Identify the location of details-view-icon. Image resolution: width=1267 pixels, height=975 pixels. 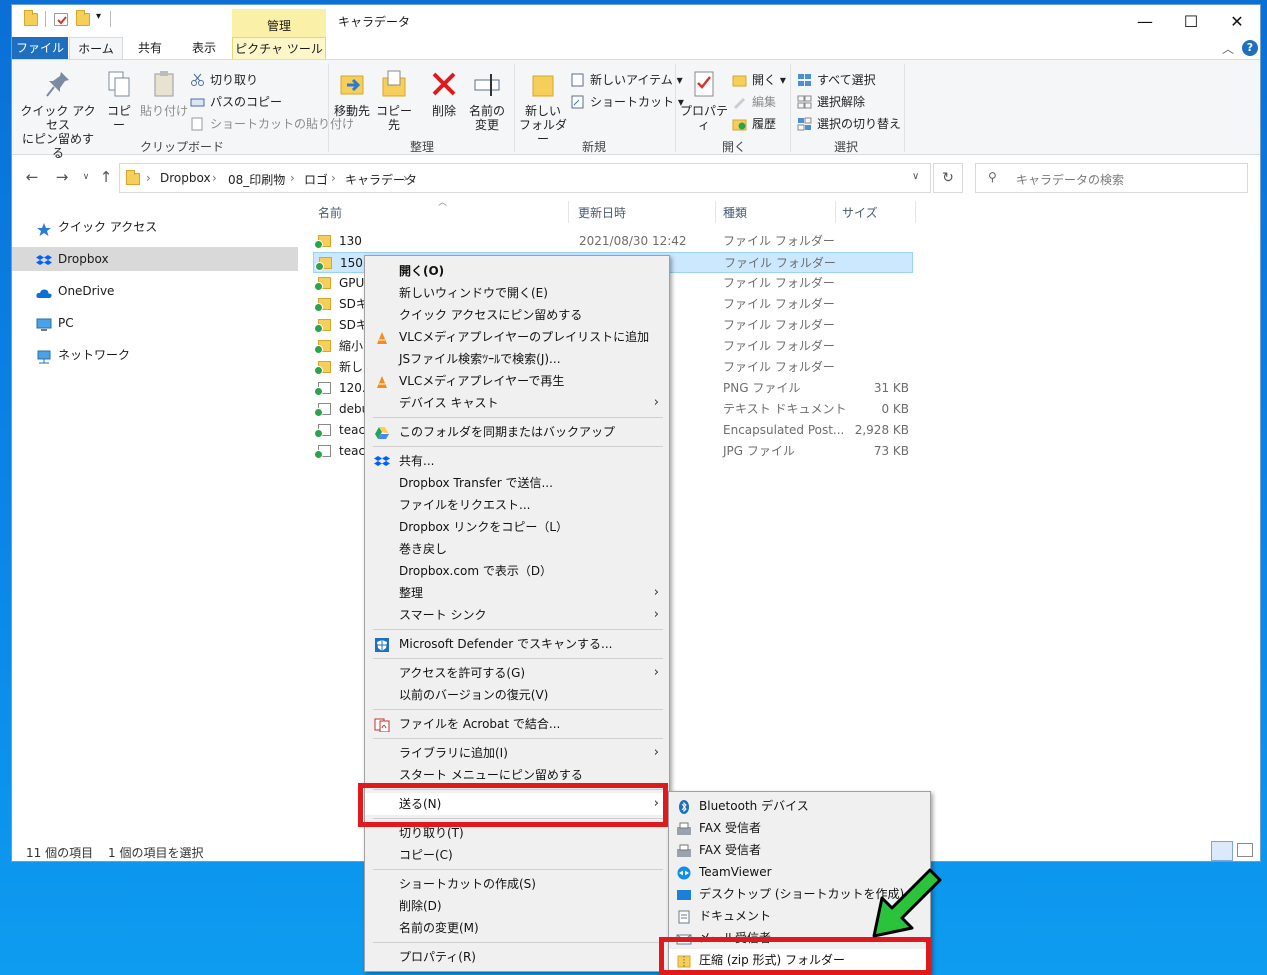
(1222, 851).